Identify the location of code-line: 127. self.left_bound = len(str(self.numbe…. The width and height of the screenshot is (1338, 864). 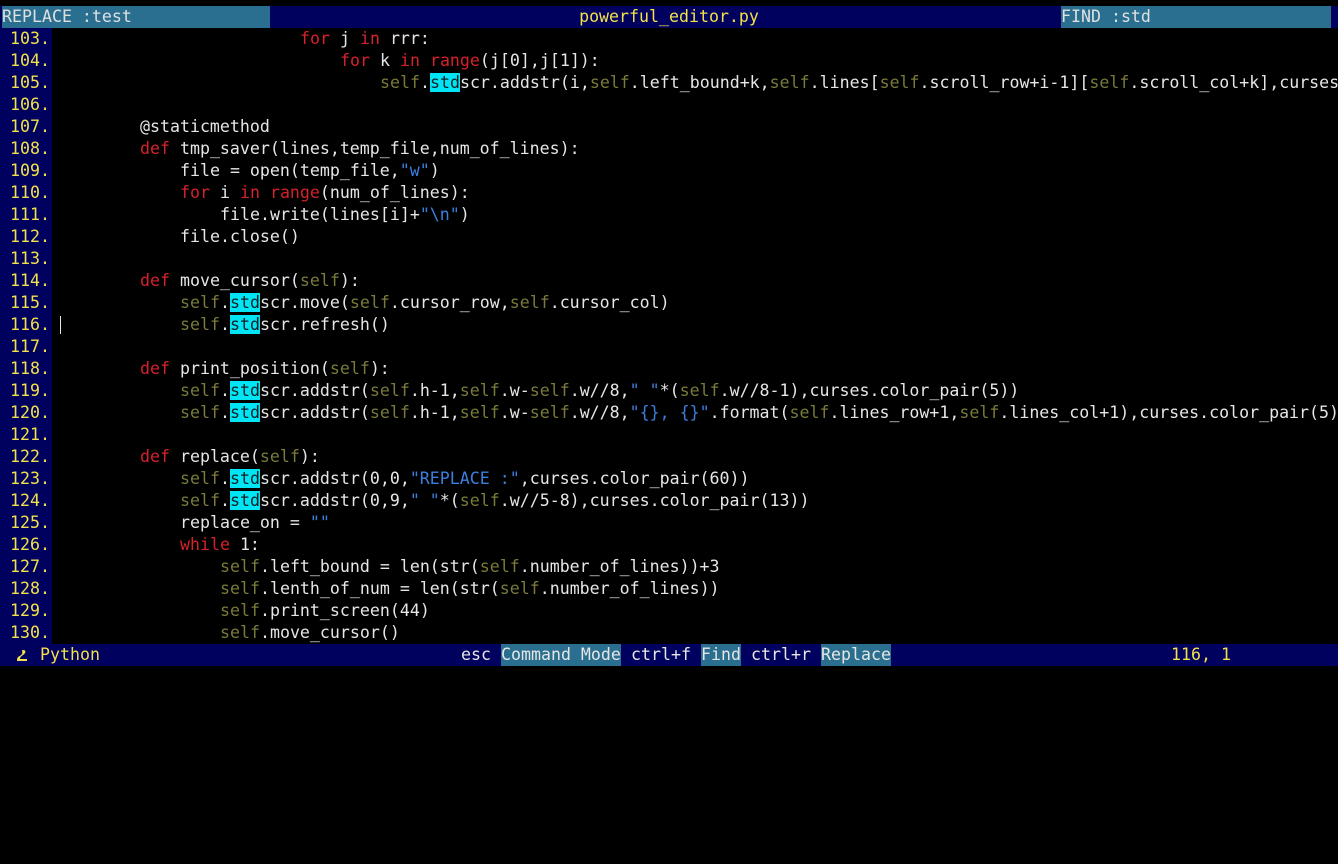
(669, 567).